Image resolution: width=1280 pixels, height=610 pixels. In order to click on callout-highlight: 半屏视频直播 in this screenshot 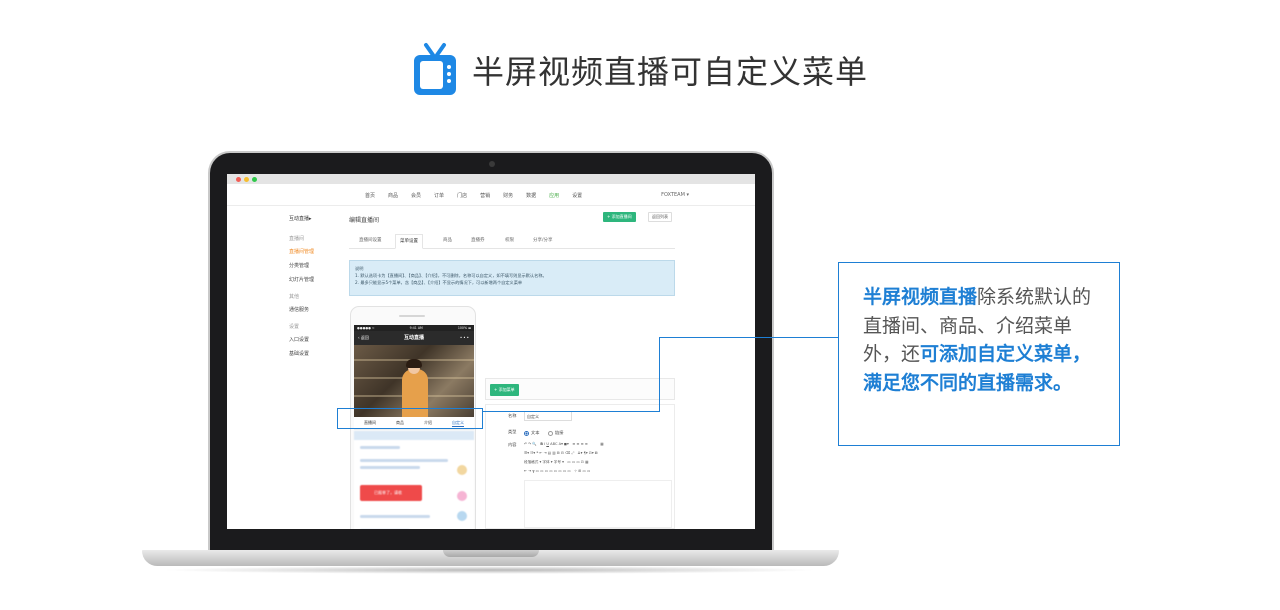, I will do `click(920, 297)`.